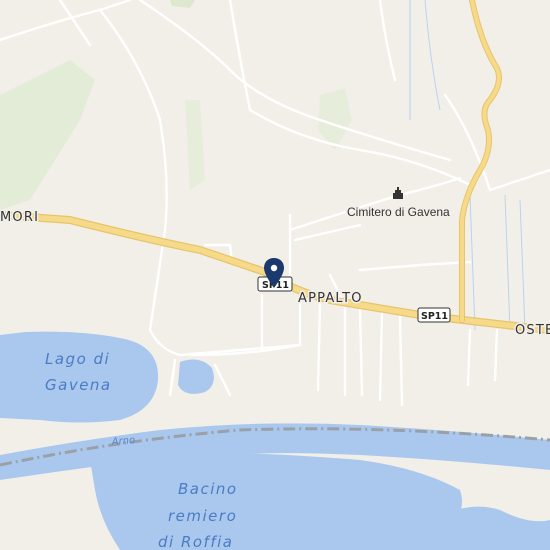  Describe the element at coordinates (78, 385) in the screenshot. I see `lake-label-line2: Gavena` at that location.